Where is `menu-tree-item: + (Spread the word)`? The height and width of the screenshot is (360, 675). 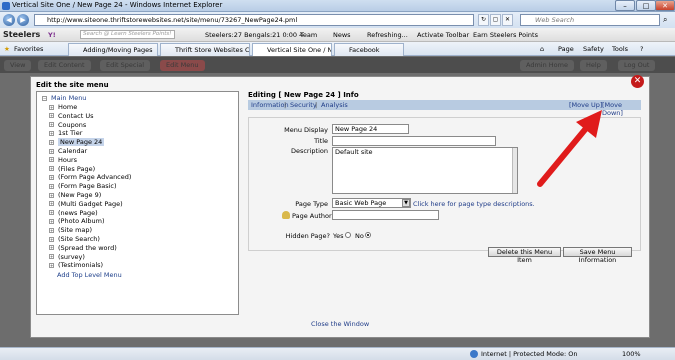 menu-tree-item: + (Spread the word) is located at coordinates (83, 248).